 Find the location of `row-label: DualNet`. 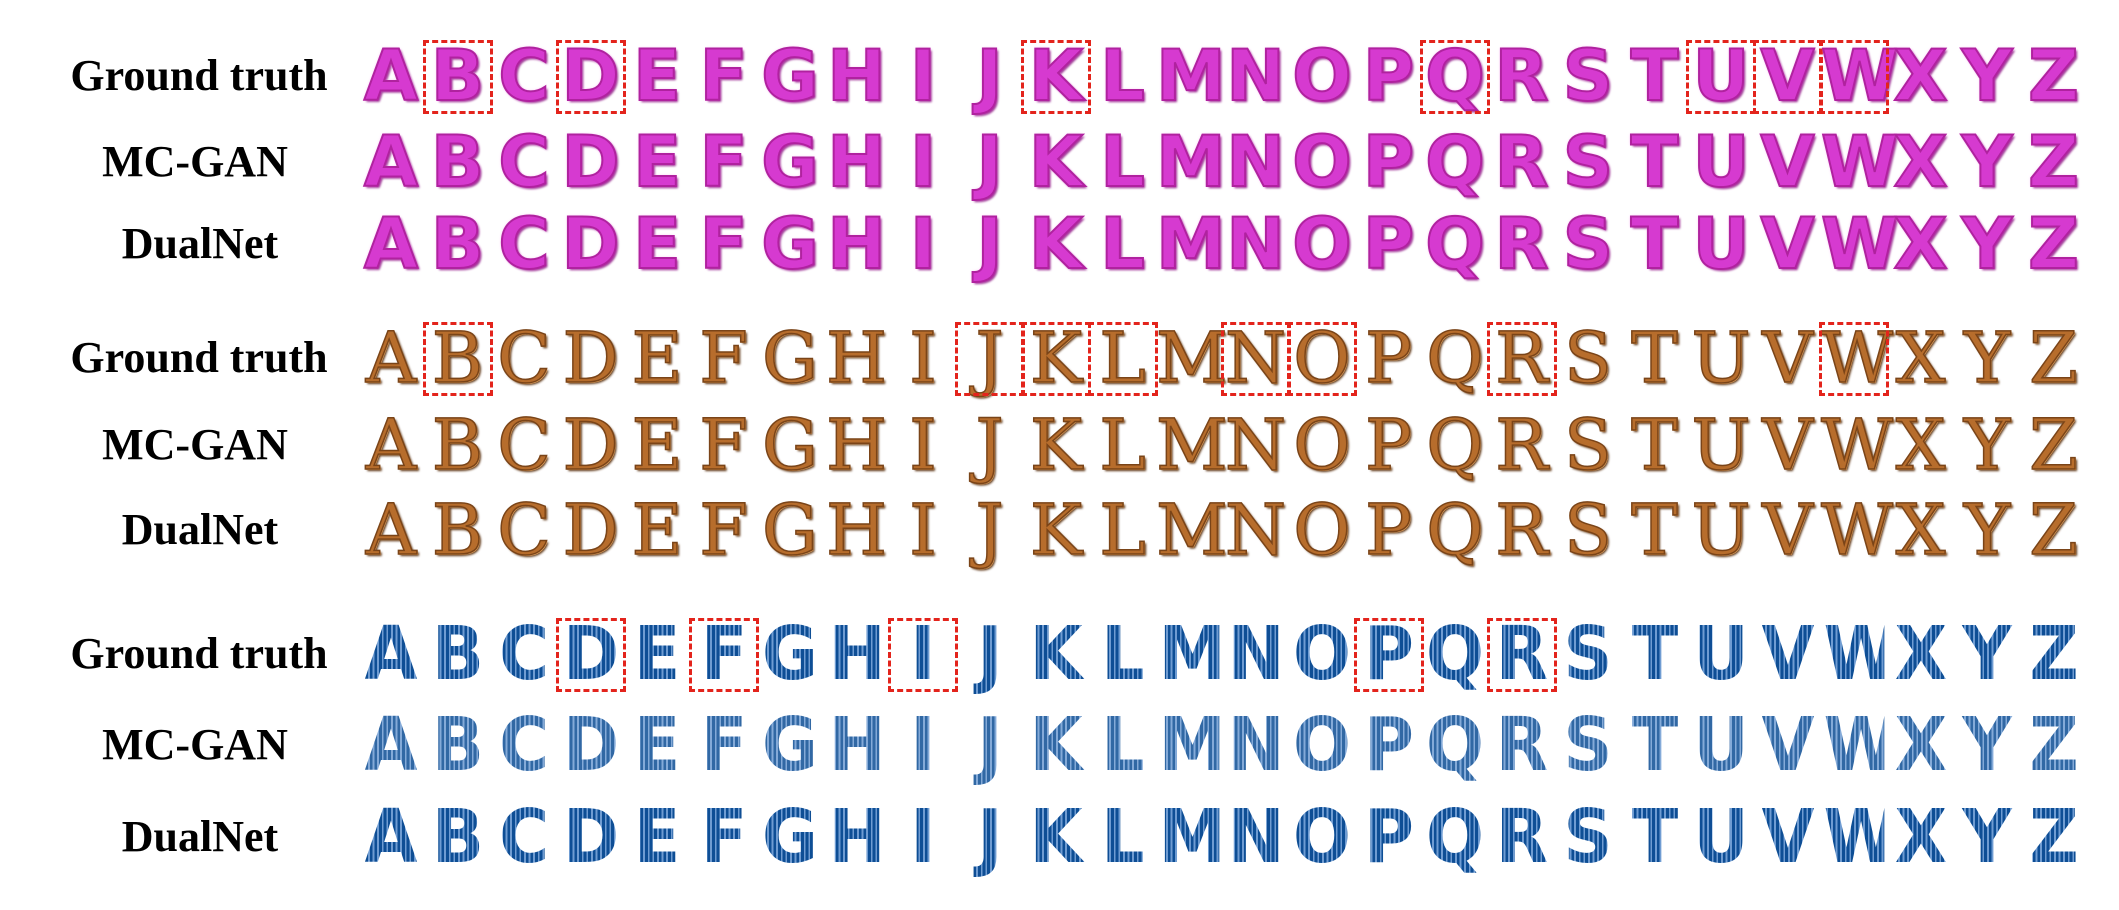

row-label: DualNet is located at coordinates (200, 529).